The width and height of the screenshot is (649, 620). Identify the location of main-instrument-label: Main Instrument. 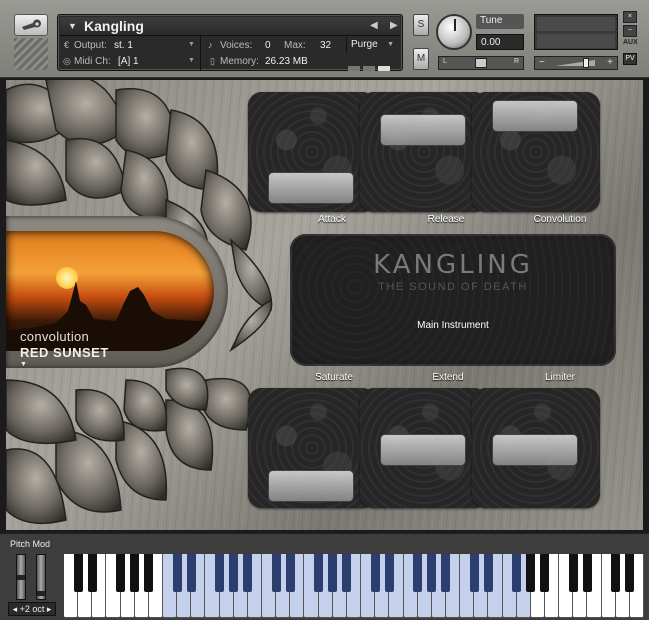
(453, 325).